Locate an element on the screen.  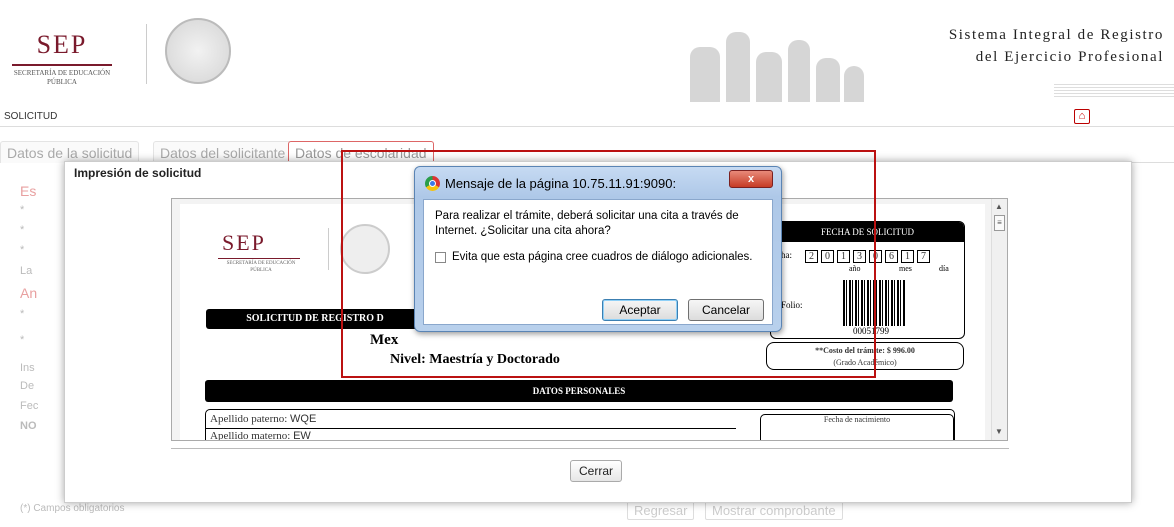
date-month-label: mes is located at coordinates (905, 268).